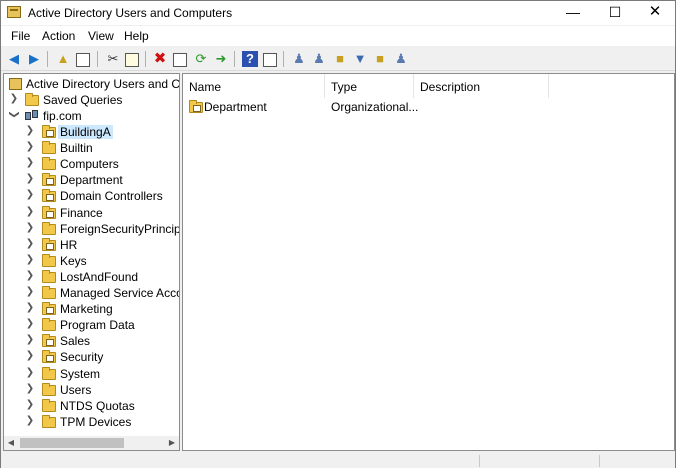 This screenshot has height=468, width=676. I want to click on tree-item-marketing: ❯ Marketing, so click(91, 309).